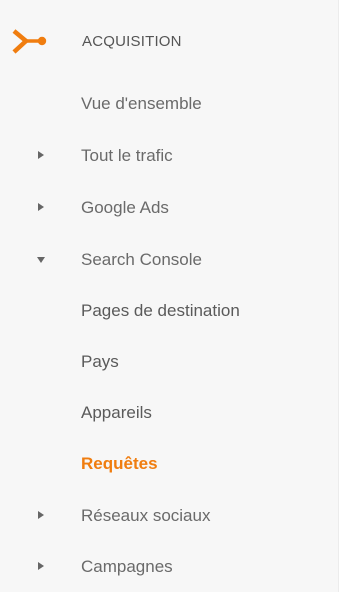 The image size is (345, 592). I want to click on nav-subitem-pays: Pays, so click(169, 362).